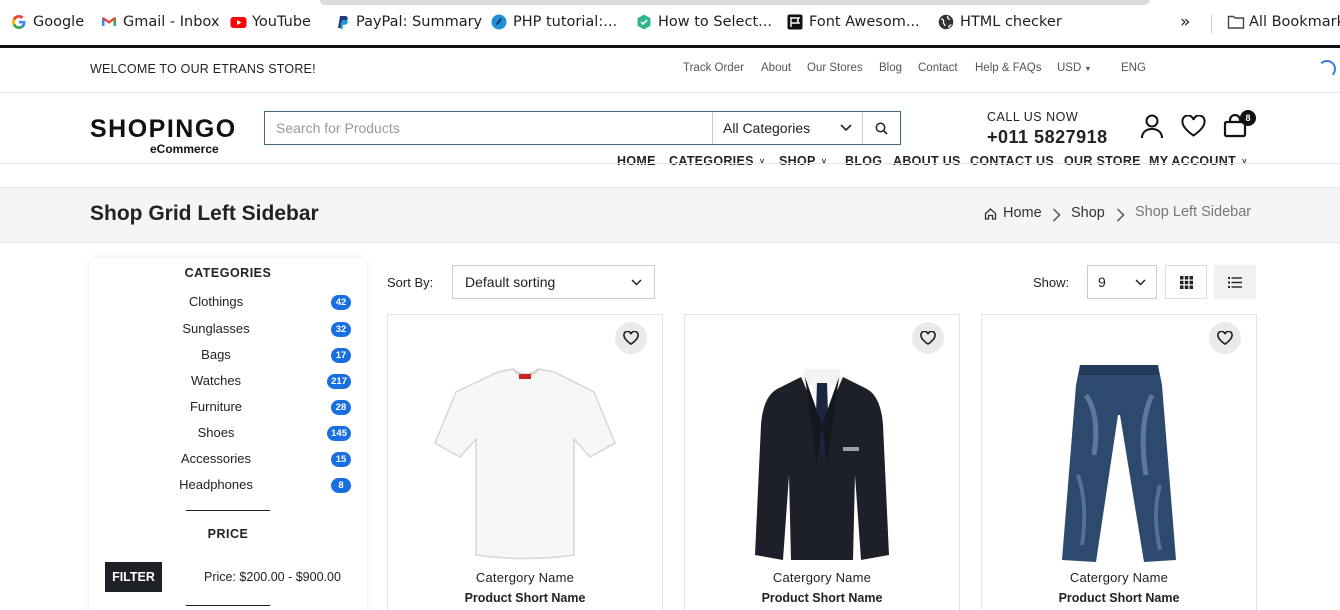 This screenshot has height=610, width=1340. What do you see at coordinates (717, 161) in the screenshot?
I see `nav-categories: CATEGORIES ˅` at bounding box center [717, 161].